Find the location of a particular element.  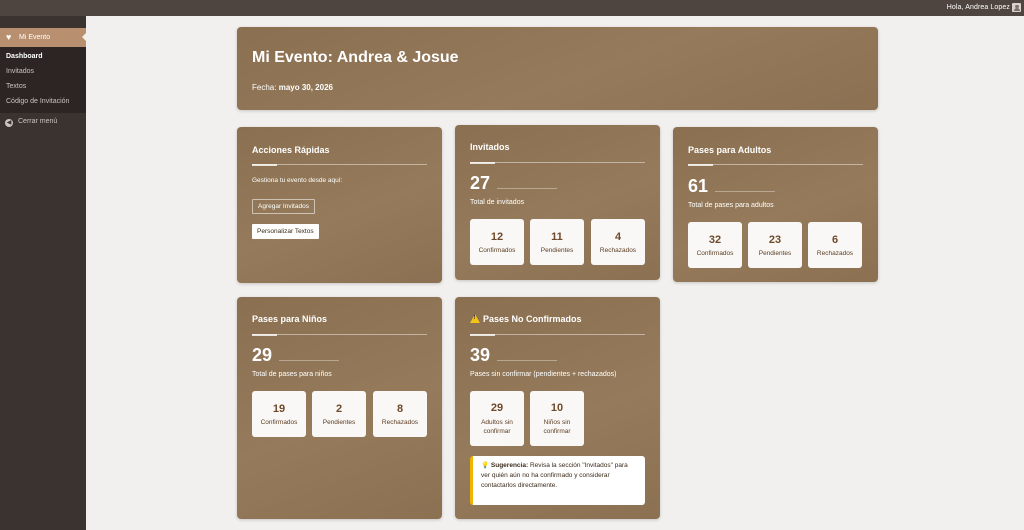

stat-rejected: 8 Rechazados is located at coordinates (400, 414).